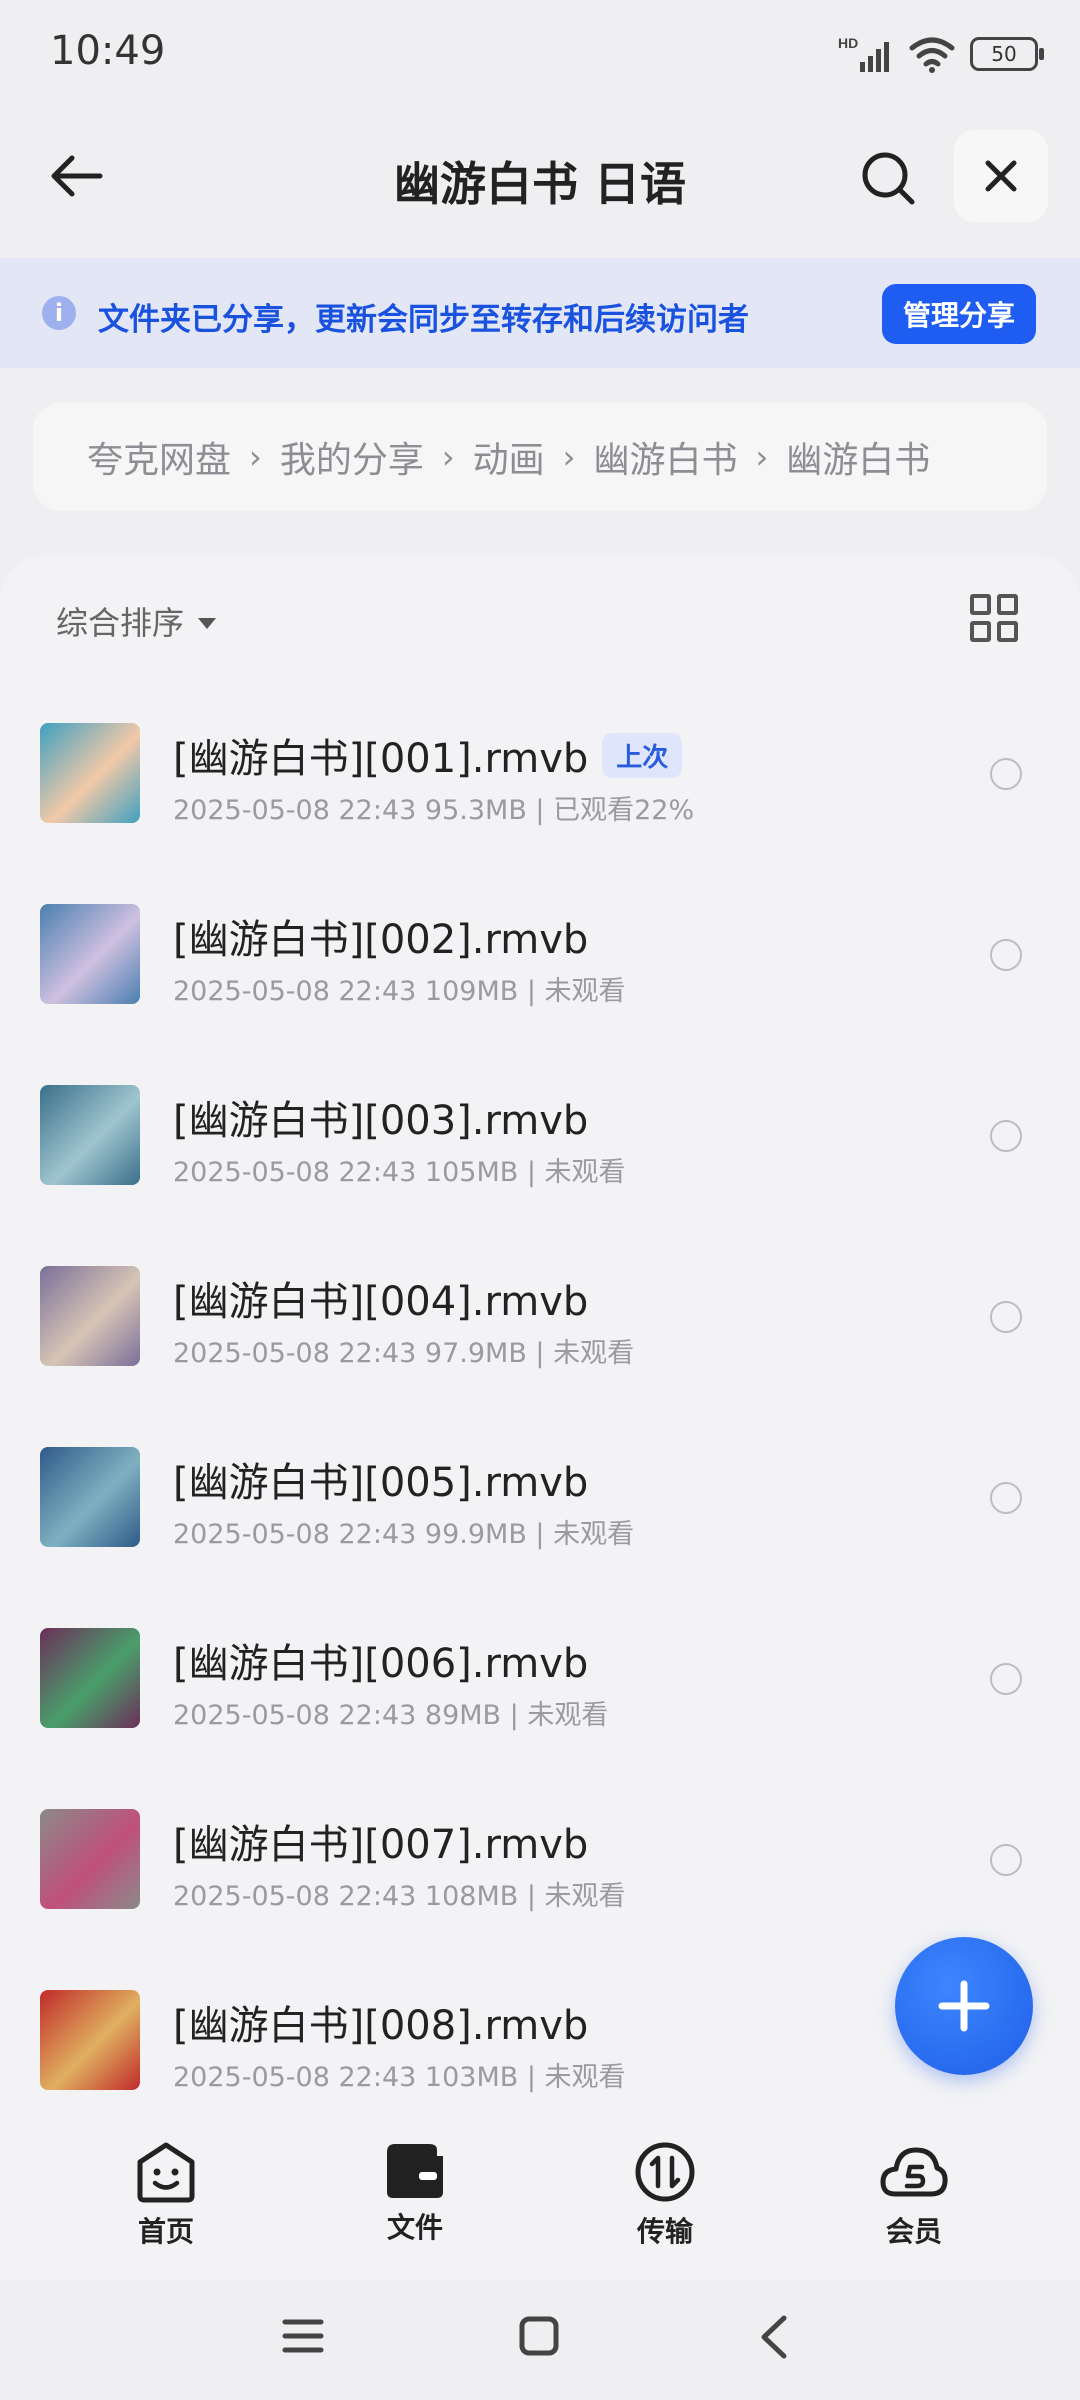  What do you see at coordinates (159, 457) in the screenshot?
I see `breadcrumb-item-root: 夸克网盘` at bounding box center [159, 457].